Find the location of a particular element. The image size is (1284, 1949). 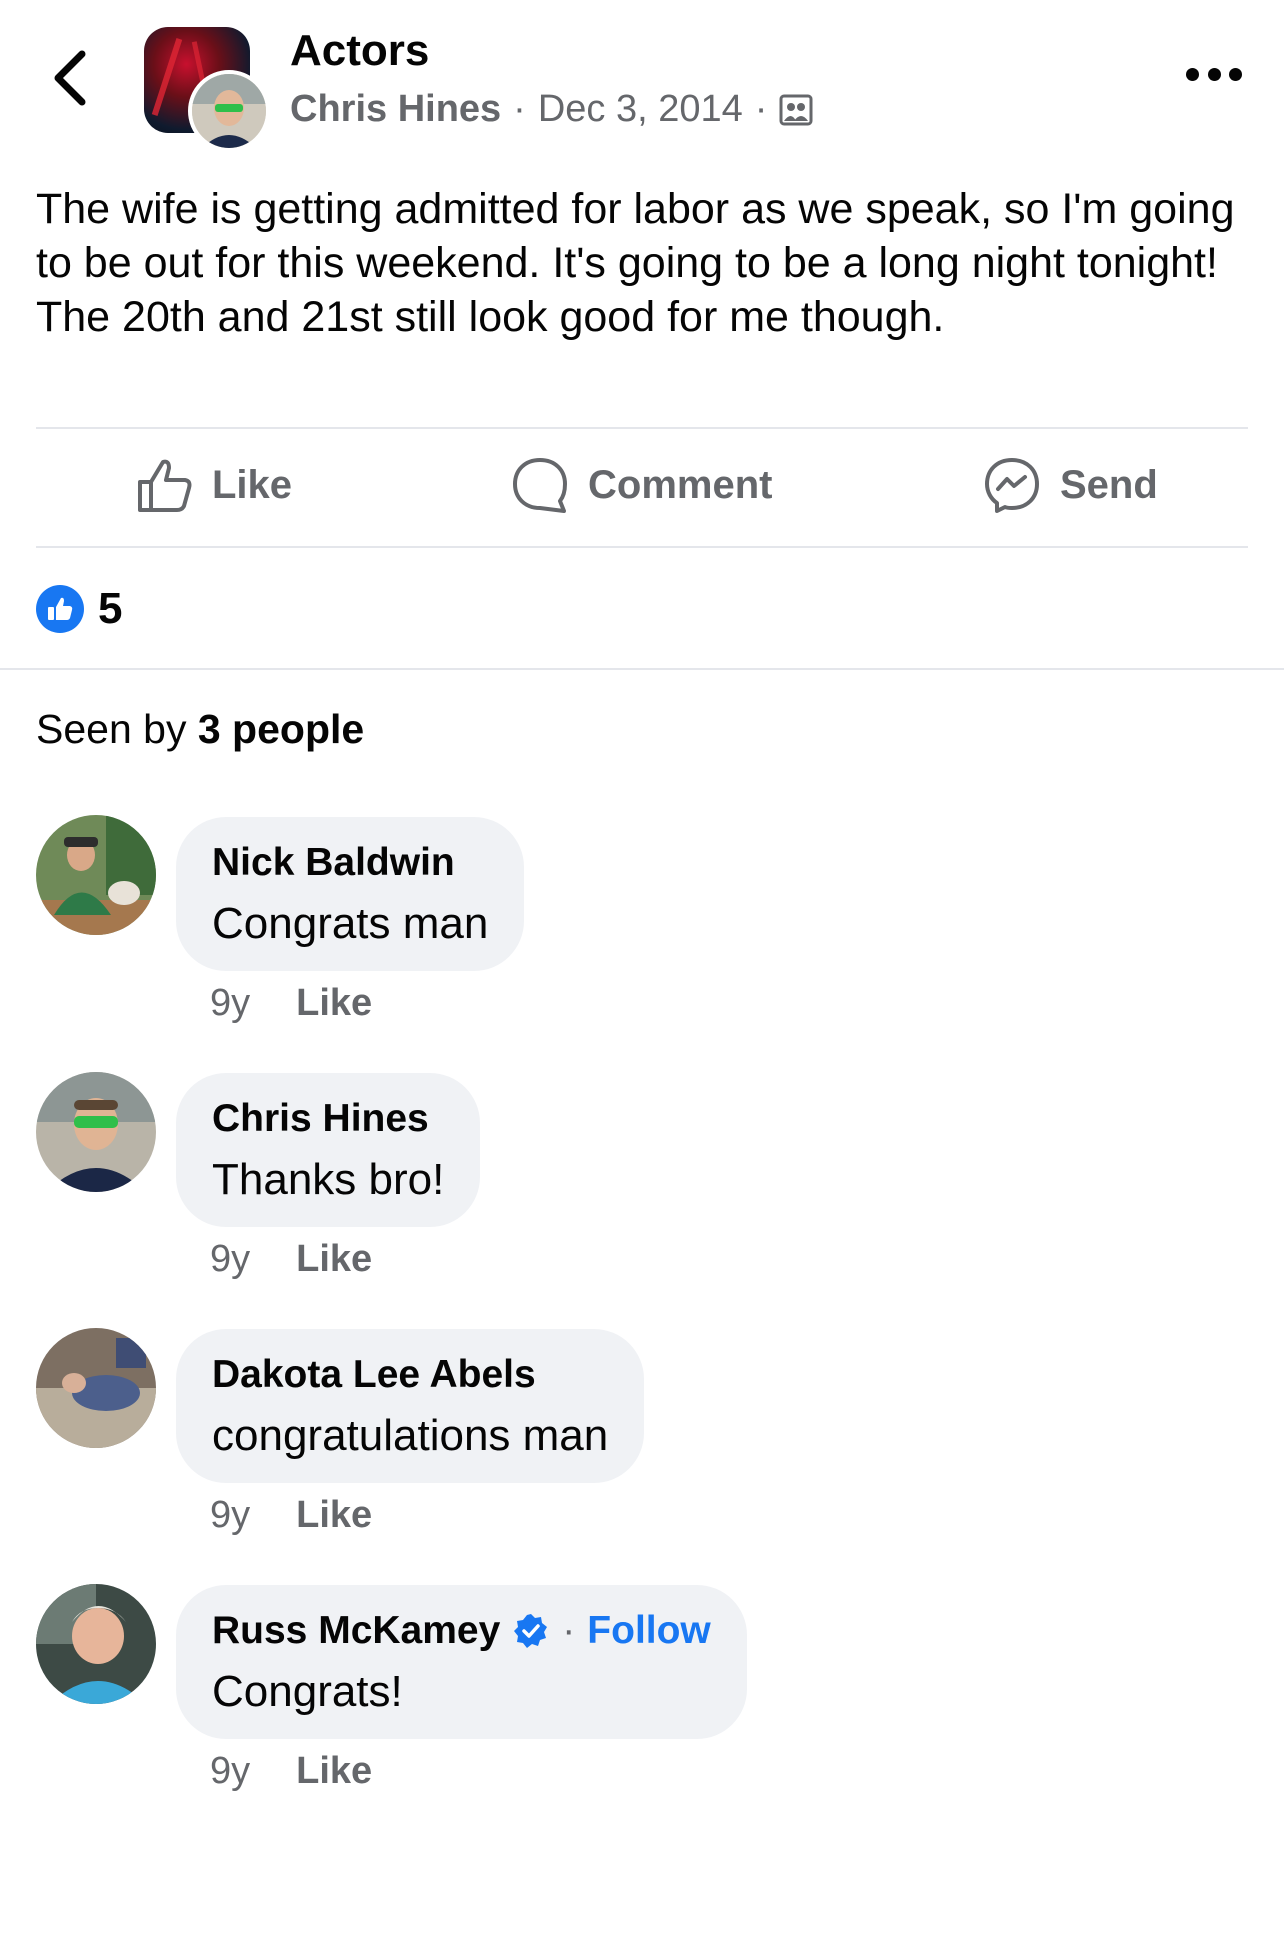

comment-bubble: Chris Hines Thanks bro! is located at coordinates (328, 1150).